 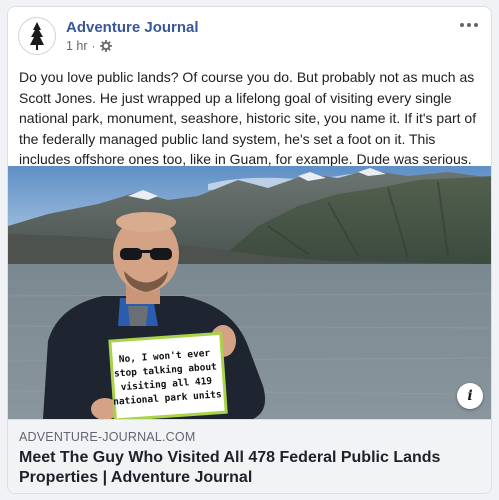 I want to click on tree-logo-icon, so click(x=37, y=36).